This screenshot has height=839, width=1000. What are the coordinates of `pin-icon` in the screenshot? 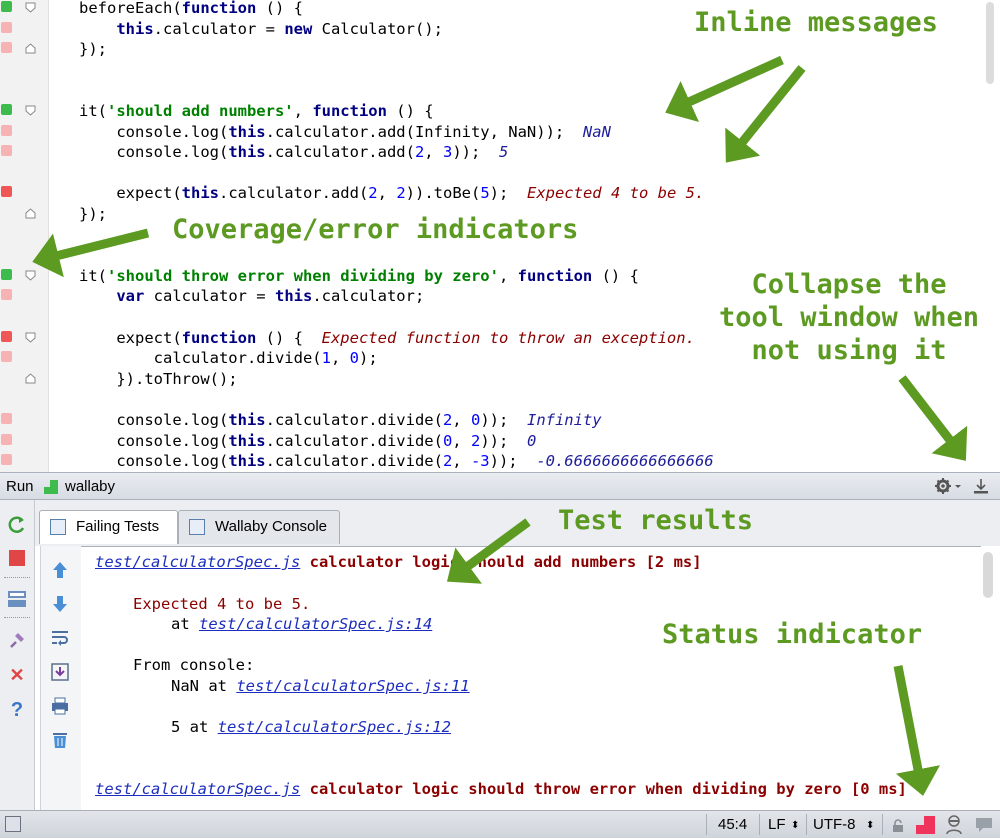 It's located at (17, 640).